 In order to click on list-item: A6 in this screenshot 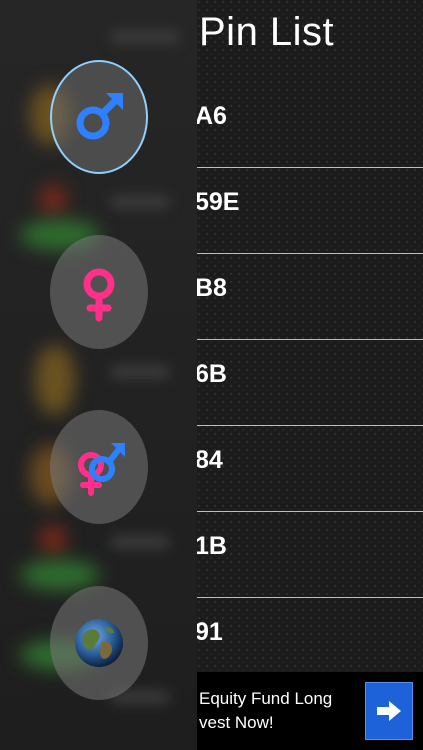, I will do `click(309, 125)`.